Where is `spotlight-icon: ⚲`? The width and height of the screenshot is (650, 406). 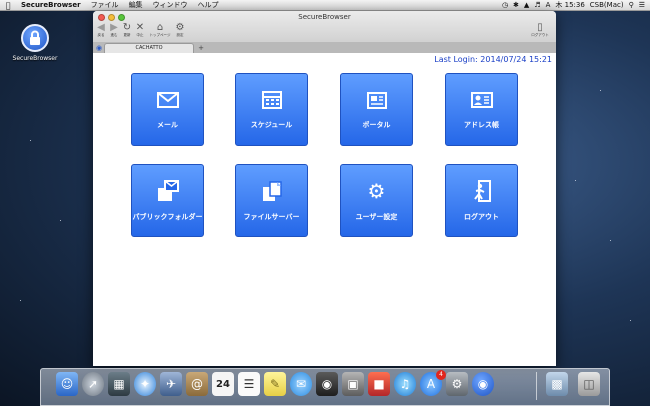 spotlight-icon: ⚲ is located at coordinates (631, 5).